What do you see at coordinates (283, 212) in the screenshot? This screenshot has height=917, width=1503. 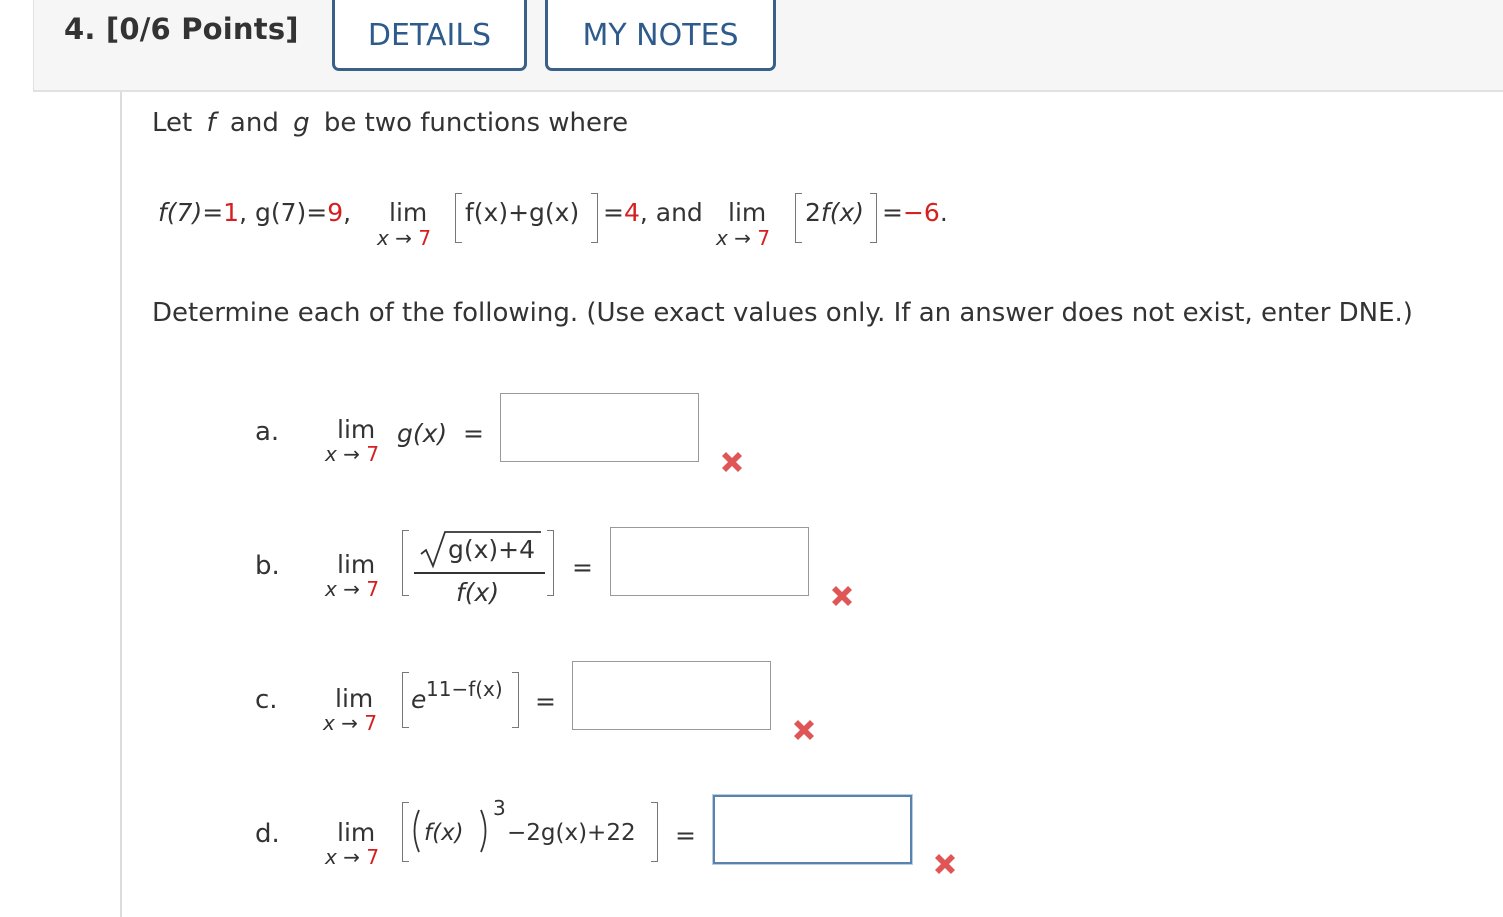 I see `g7-lhs: , g(7)=` at bounding box center [283, 212].